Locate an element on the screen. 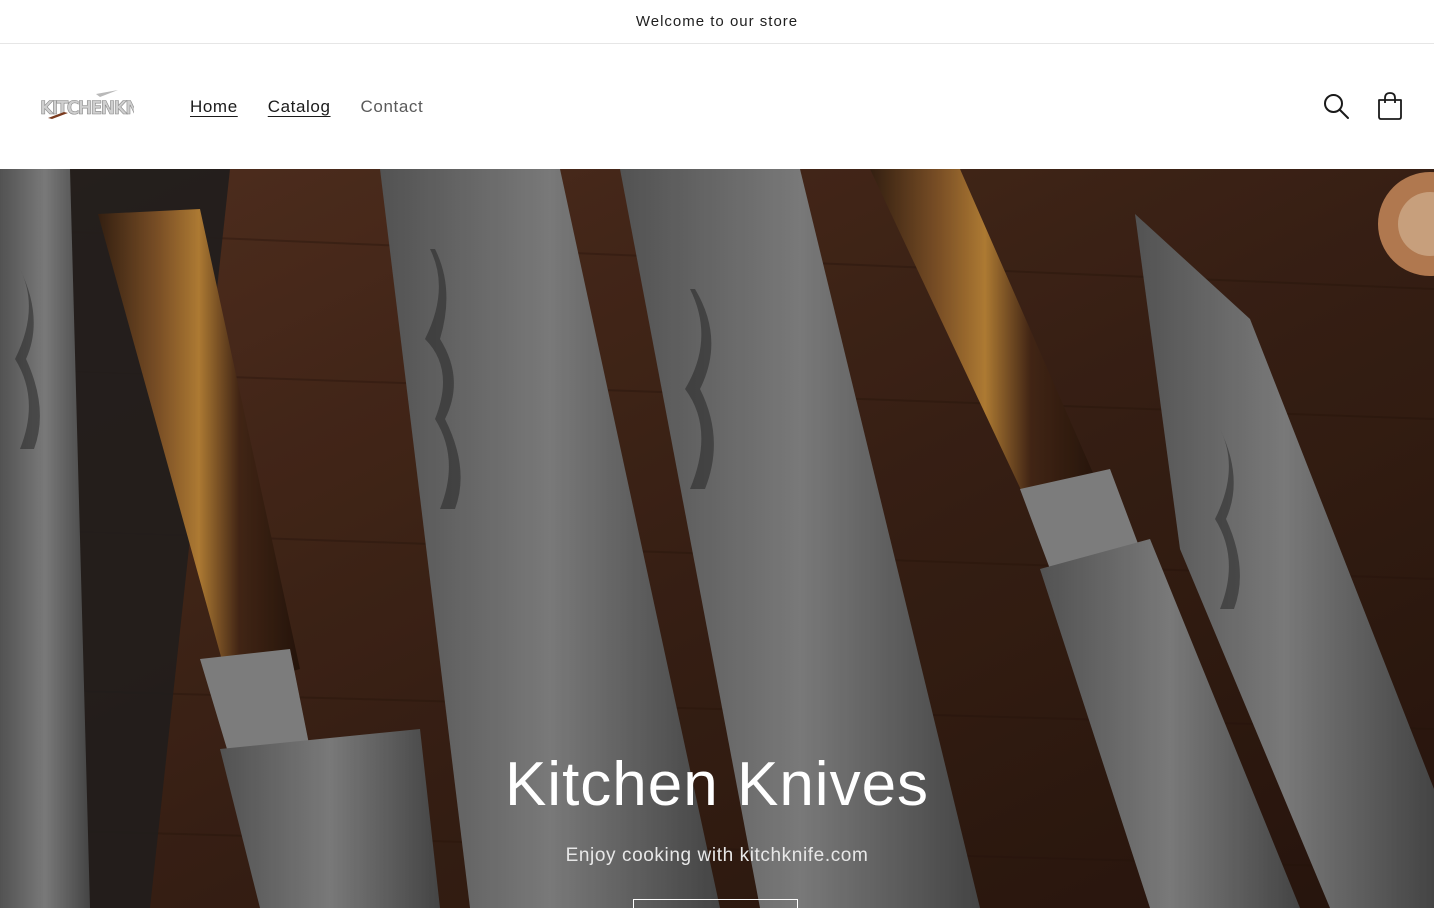 The width and height of the screenshot is (1434, 908). search-button is located at coordinates (1336, 106).